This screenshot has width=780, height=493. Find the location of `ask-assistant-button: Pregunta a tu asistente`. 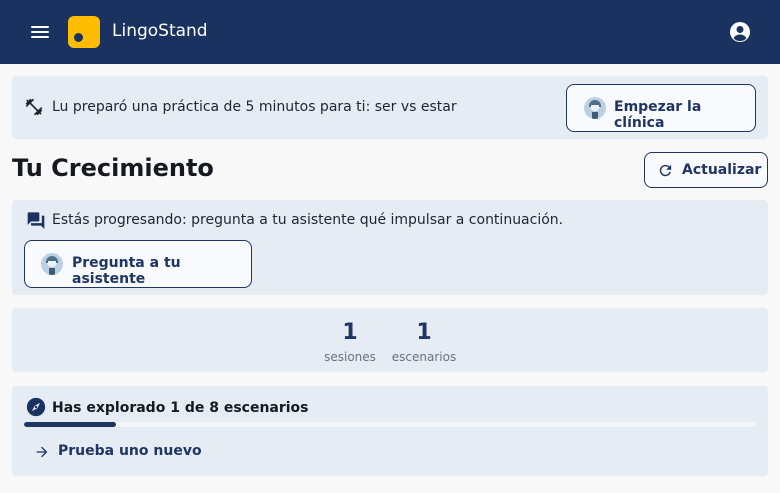

ask-assistant-button: Pregunta a tu asistente is located at coordinates (138, 264).